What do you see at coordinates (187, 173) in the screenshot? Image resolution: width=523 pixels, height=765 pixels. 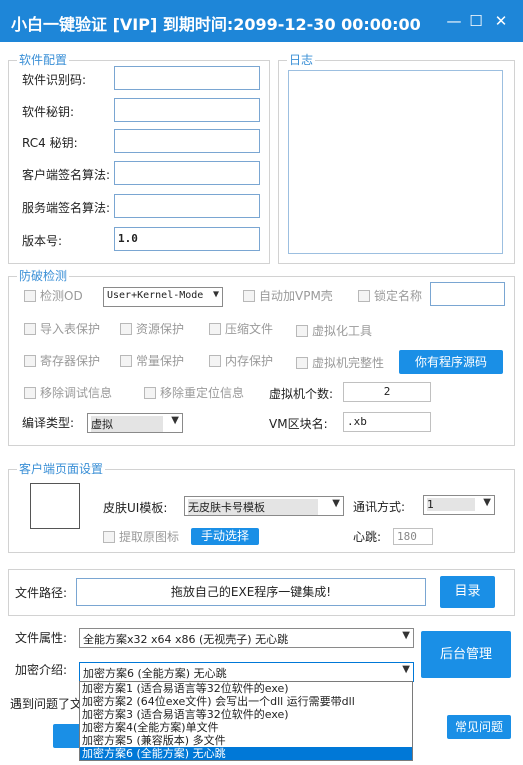 I see `client-sign-input` at bounding box center [187, 173].